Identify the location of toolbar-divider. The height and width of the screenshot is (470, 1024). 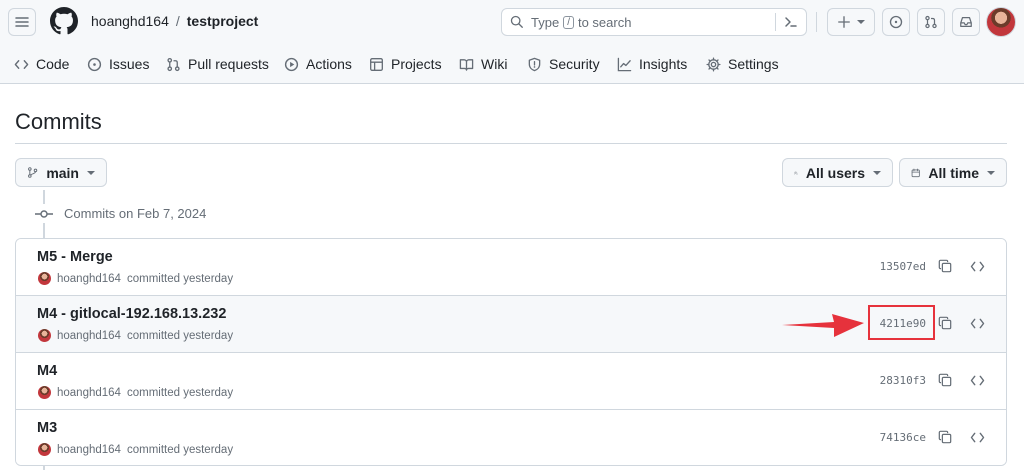
(816, 22).